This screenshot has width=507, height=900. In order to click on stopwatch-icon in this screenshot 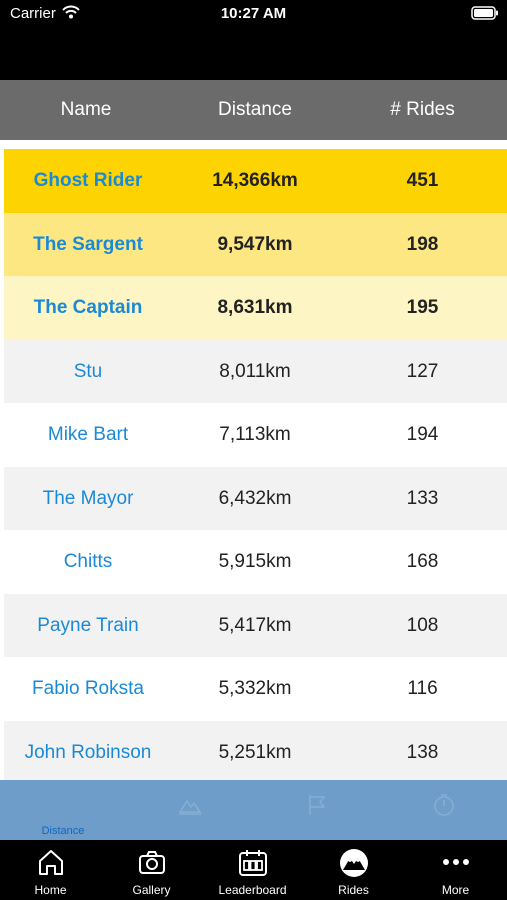, I will do `click(444, 807)`.